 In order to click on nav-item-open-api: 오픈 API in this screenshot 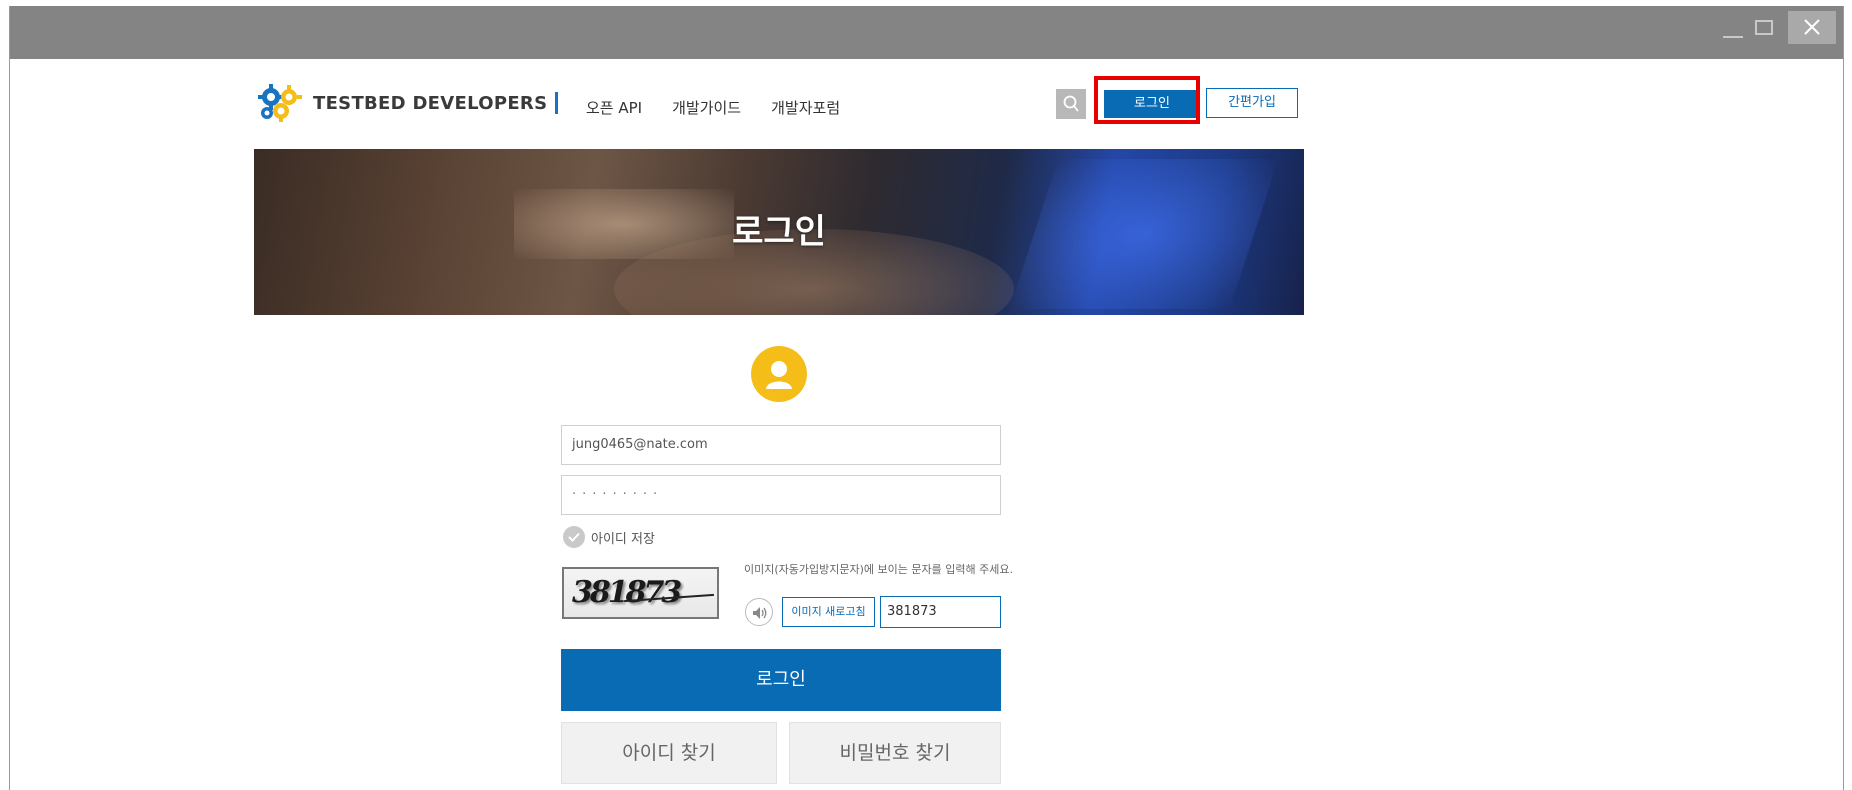, I will do `click(614, 107)`.